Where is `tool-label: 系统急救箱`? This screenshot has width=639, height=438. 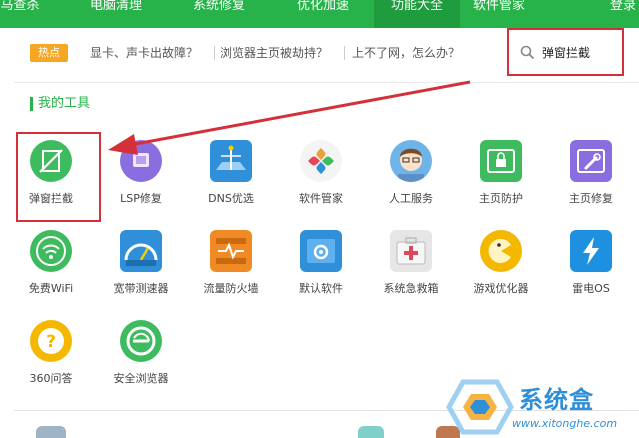
tool-label: 系统急救箱 is located at coordinates (411, 288).